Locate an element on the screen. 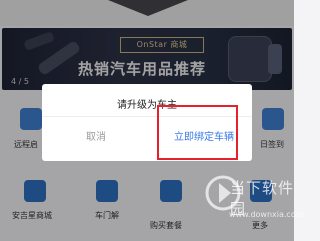 This screenshot has height=241, width=320. cancel-button: 取消 is located at coordinates (96, 135).